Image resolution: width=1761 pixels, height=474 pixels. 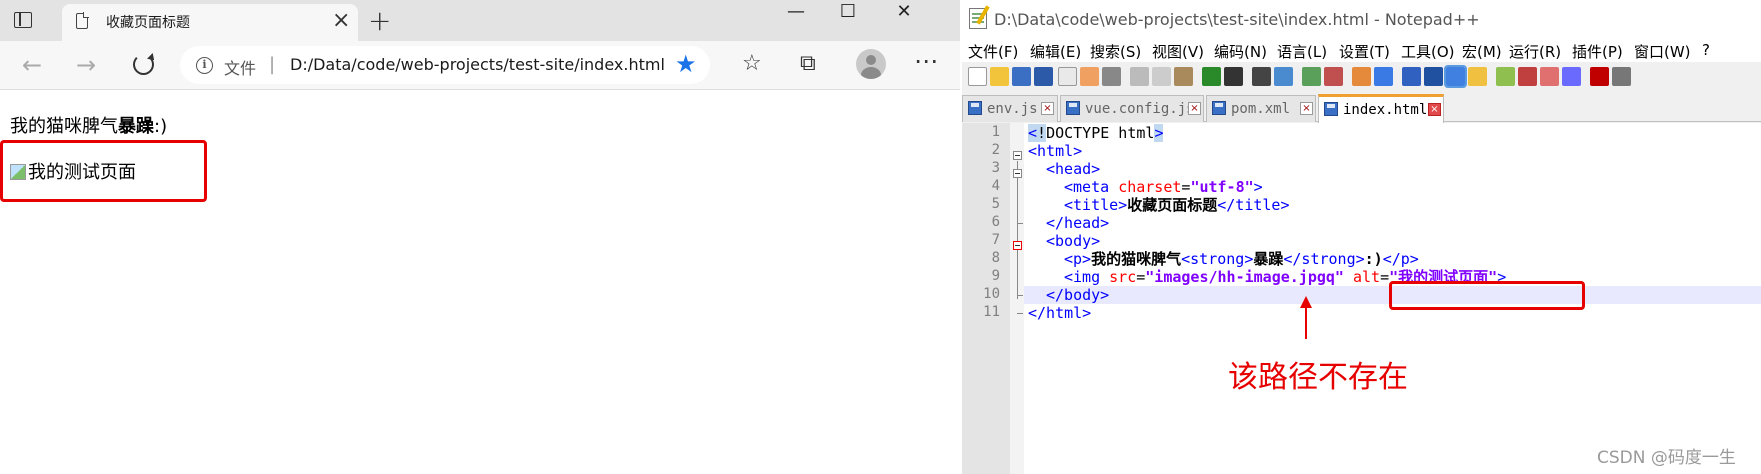 I want to click on fold-guide, so click(x=1017, y=230).